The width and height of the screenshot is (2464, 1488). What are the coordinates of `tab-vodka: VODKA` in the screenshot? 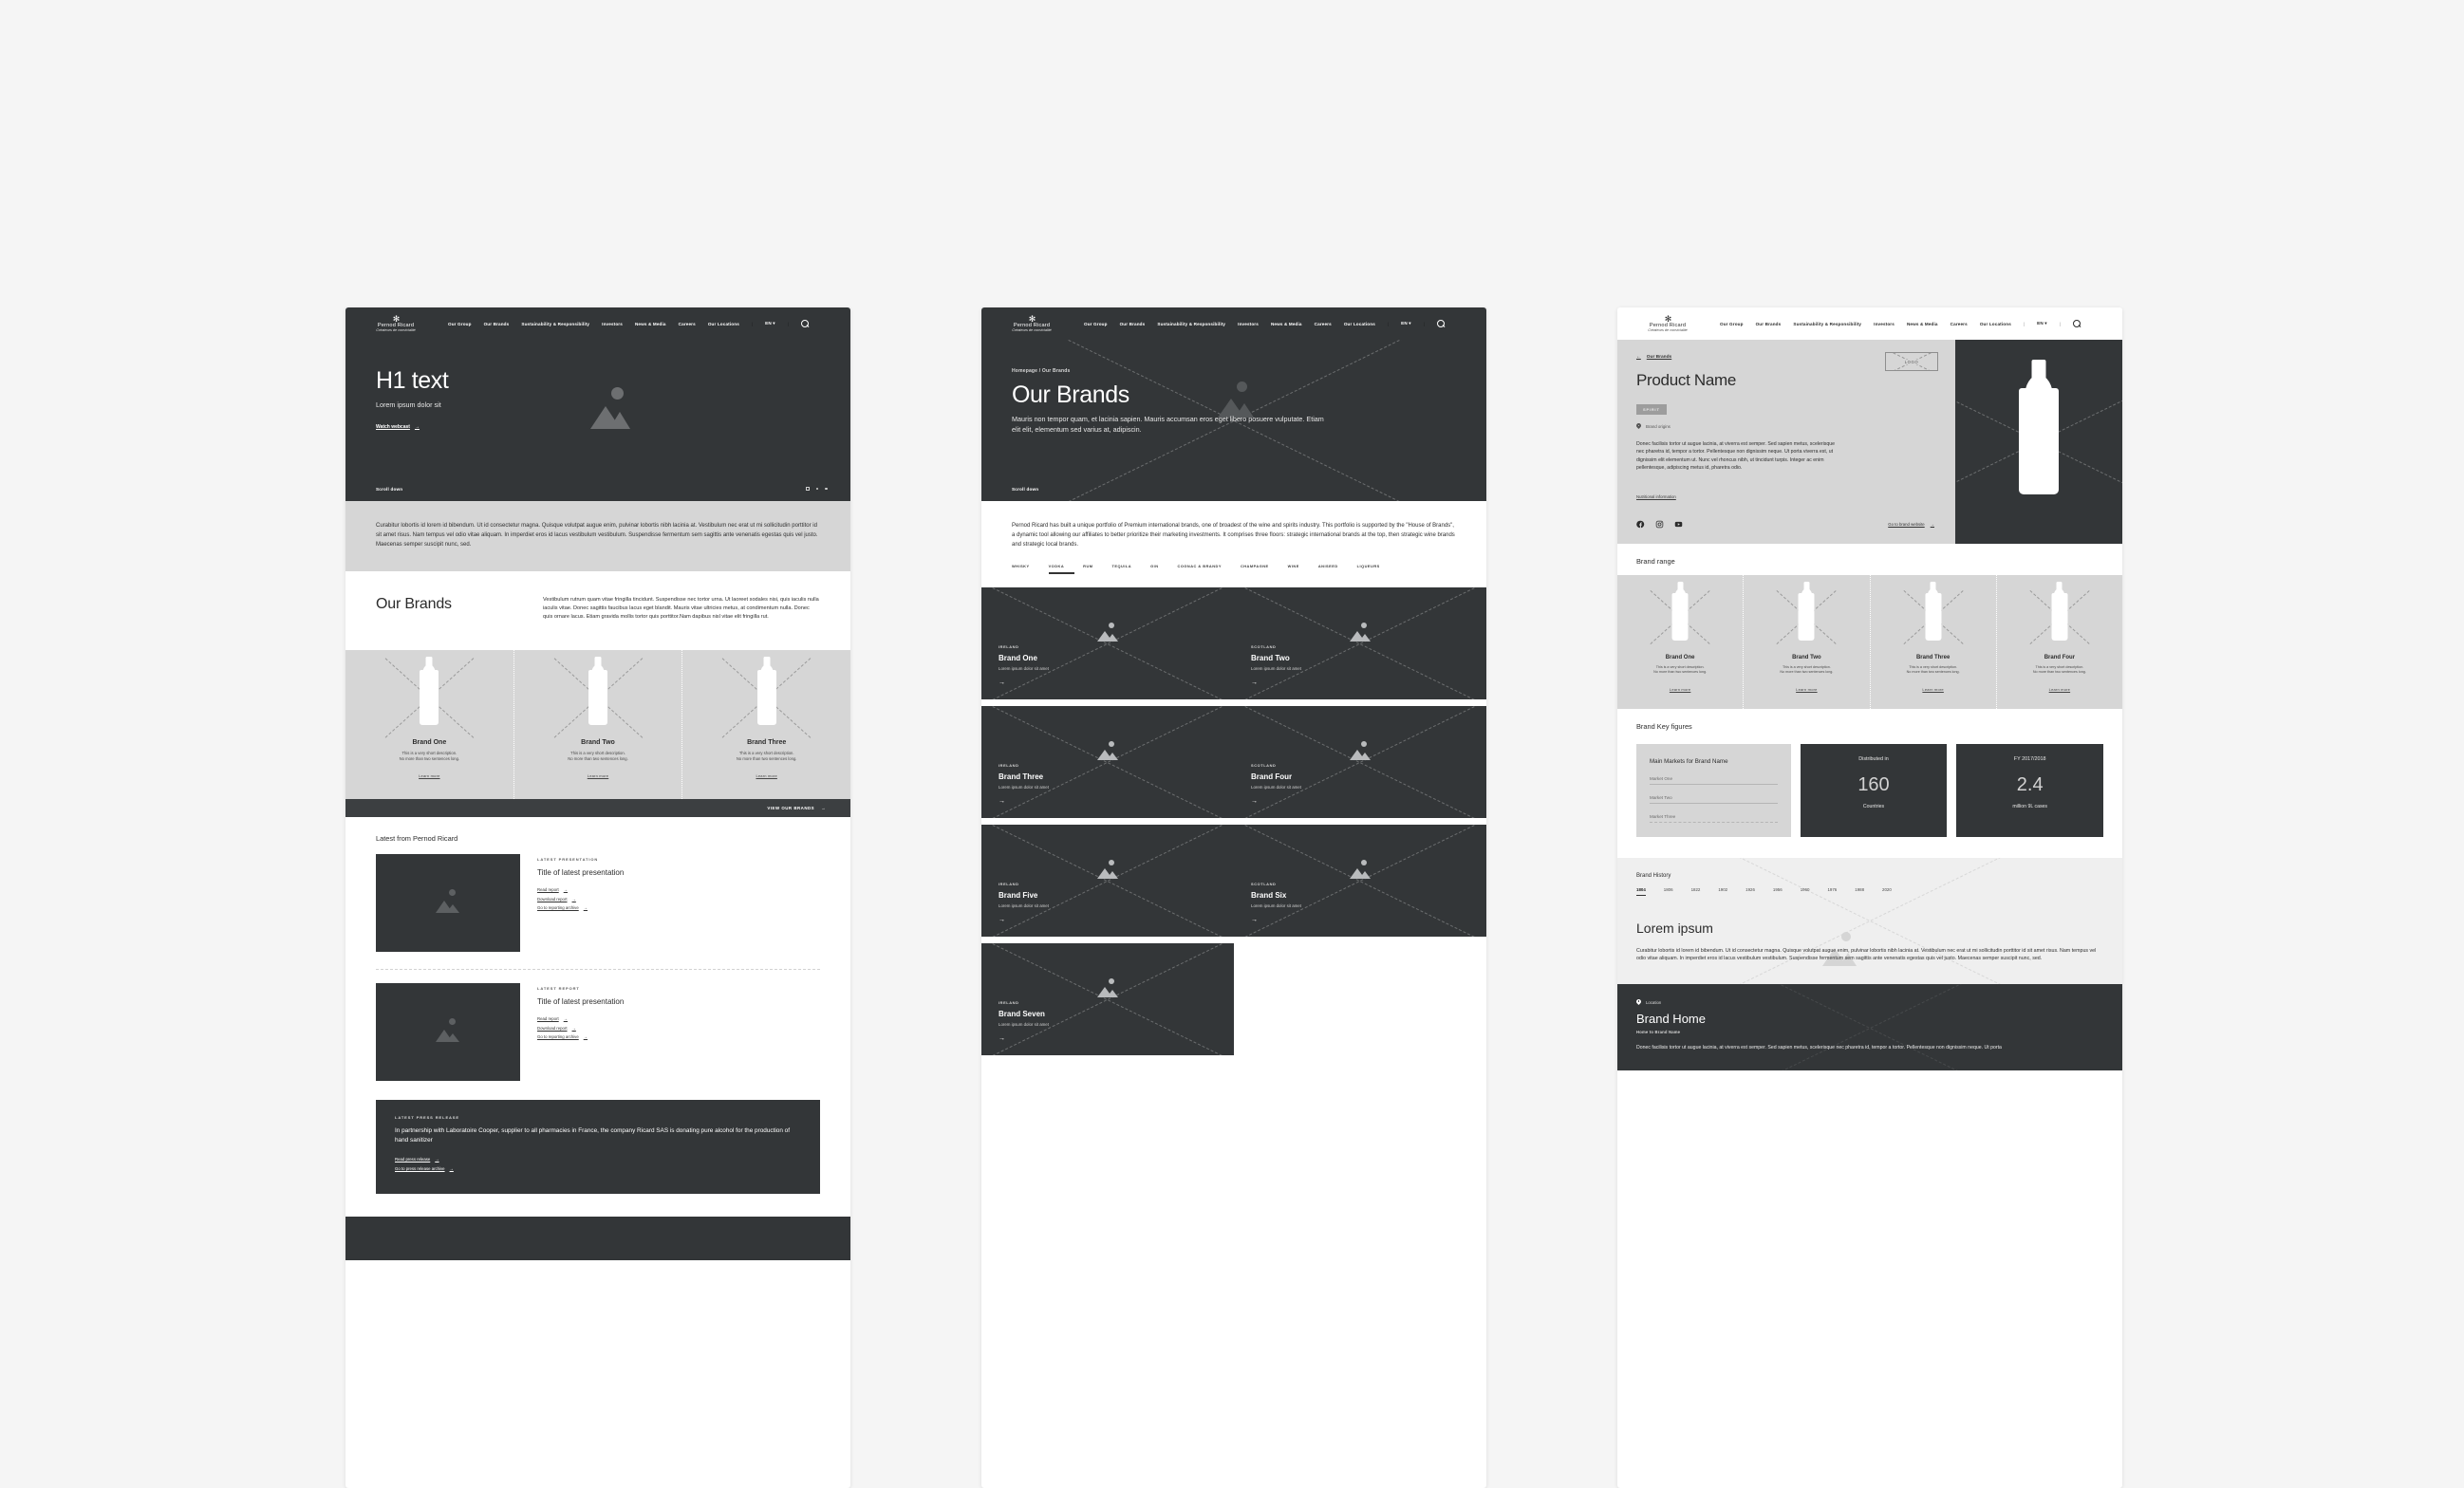 It's located at (1062, 569).